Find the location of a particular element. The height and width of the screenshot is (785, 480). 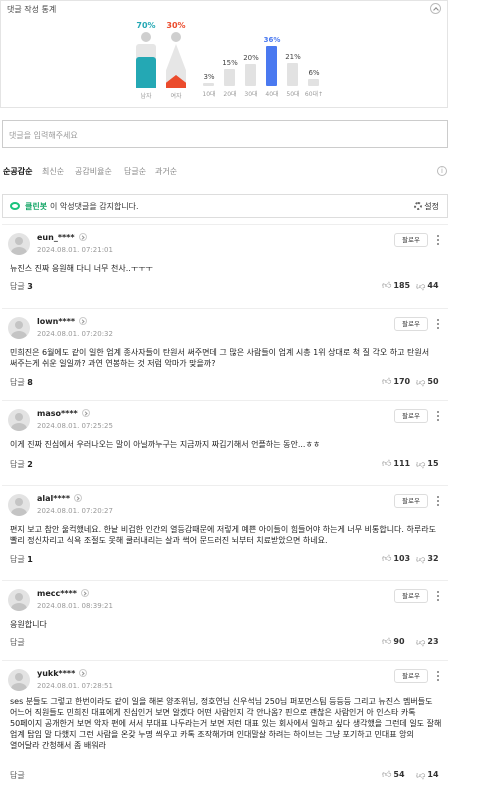

dislike-button: 👍︎ 44 is located at coordinates (427, 286).